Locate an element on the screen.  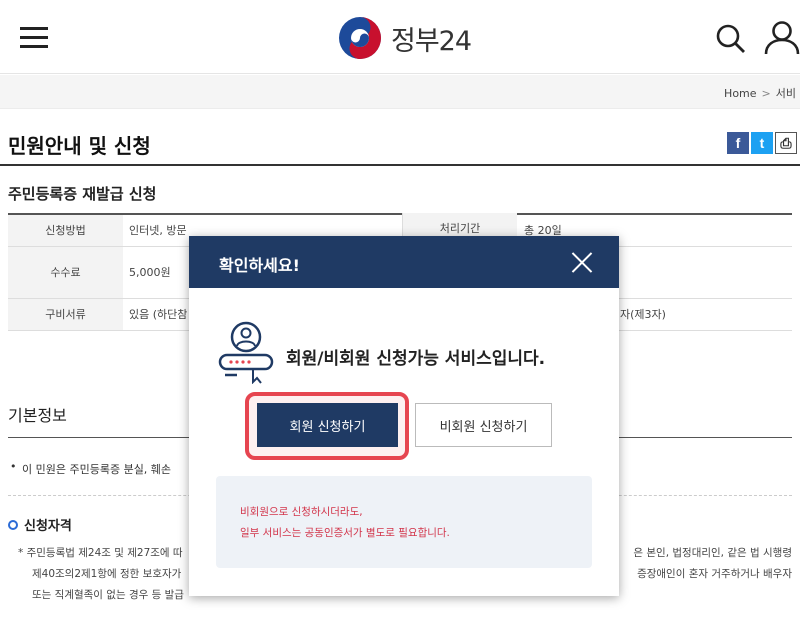
basic-info-bullet: 이 민원은 주민등록증 분실, 훼손 is located at coordinates (90, 468).